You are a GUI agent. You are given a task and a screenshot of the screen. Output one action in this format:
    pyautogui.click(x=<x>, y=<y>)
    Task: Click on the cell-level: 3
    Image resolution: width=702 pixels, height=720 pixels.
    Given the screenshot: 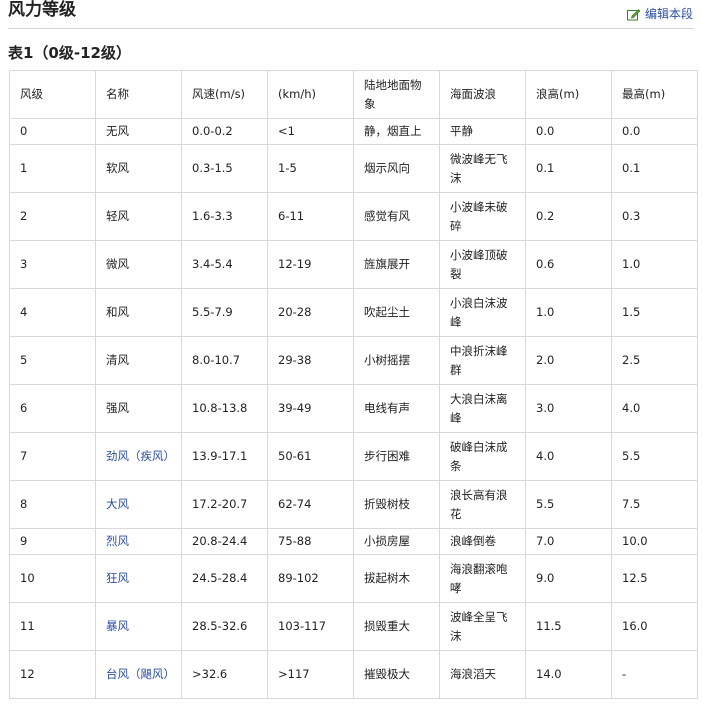 What is the action you would take?
    pyautogui.click(x=52, y=264)
    